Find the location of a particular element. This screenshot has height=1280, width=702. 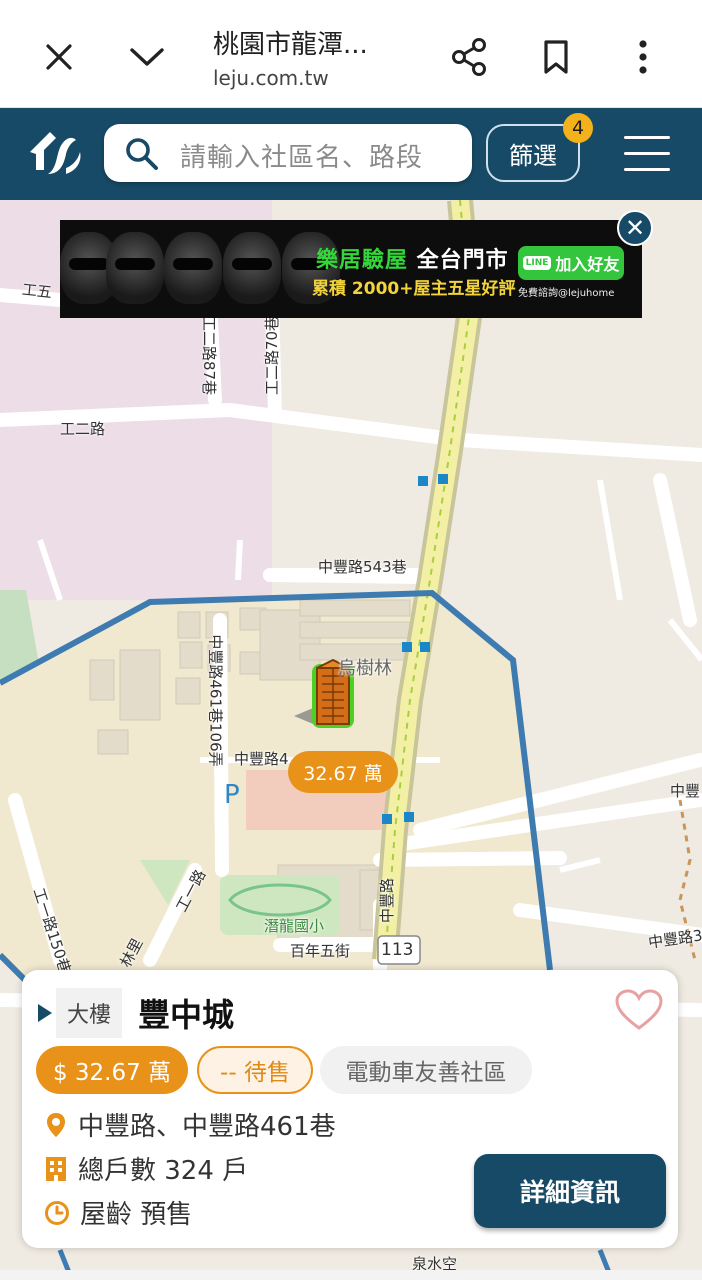

age-text: 屋齡 預售 is located at coordinates (136, 1215).